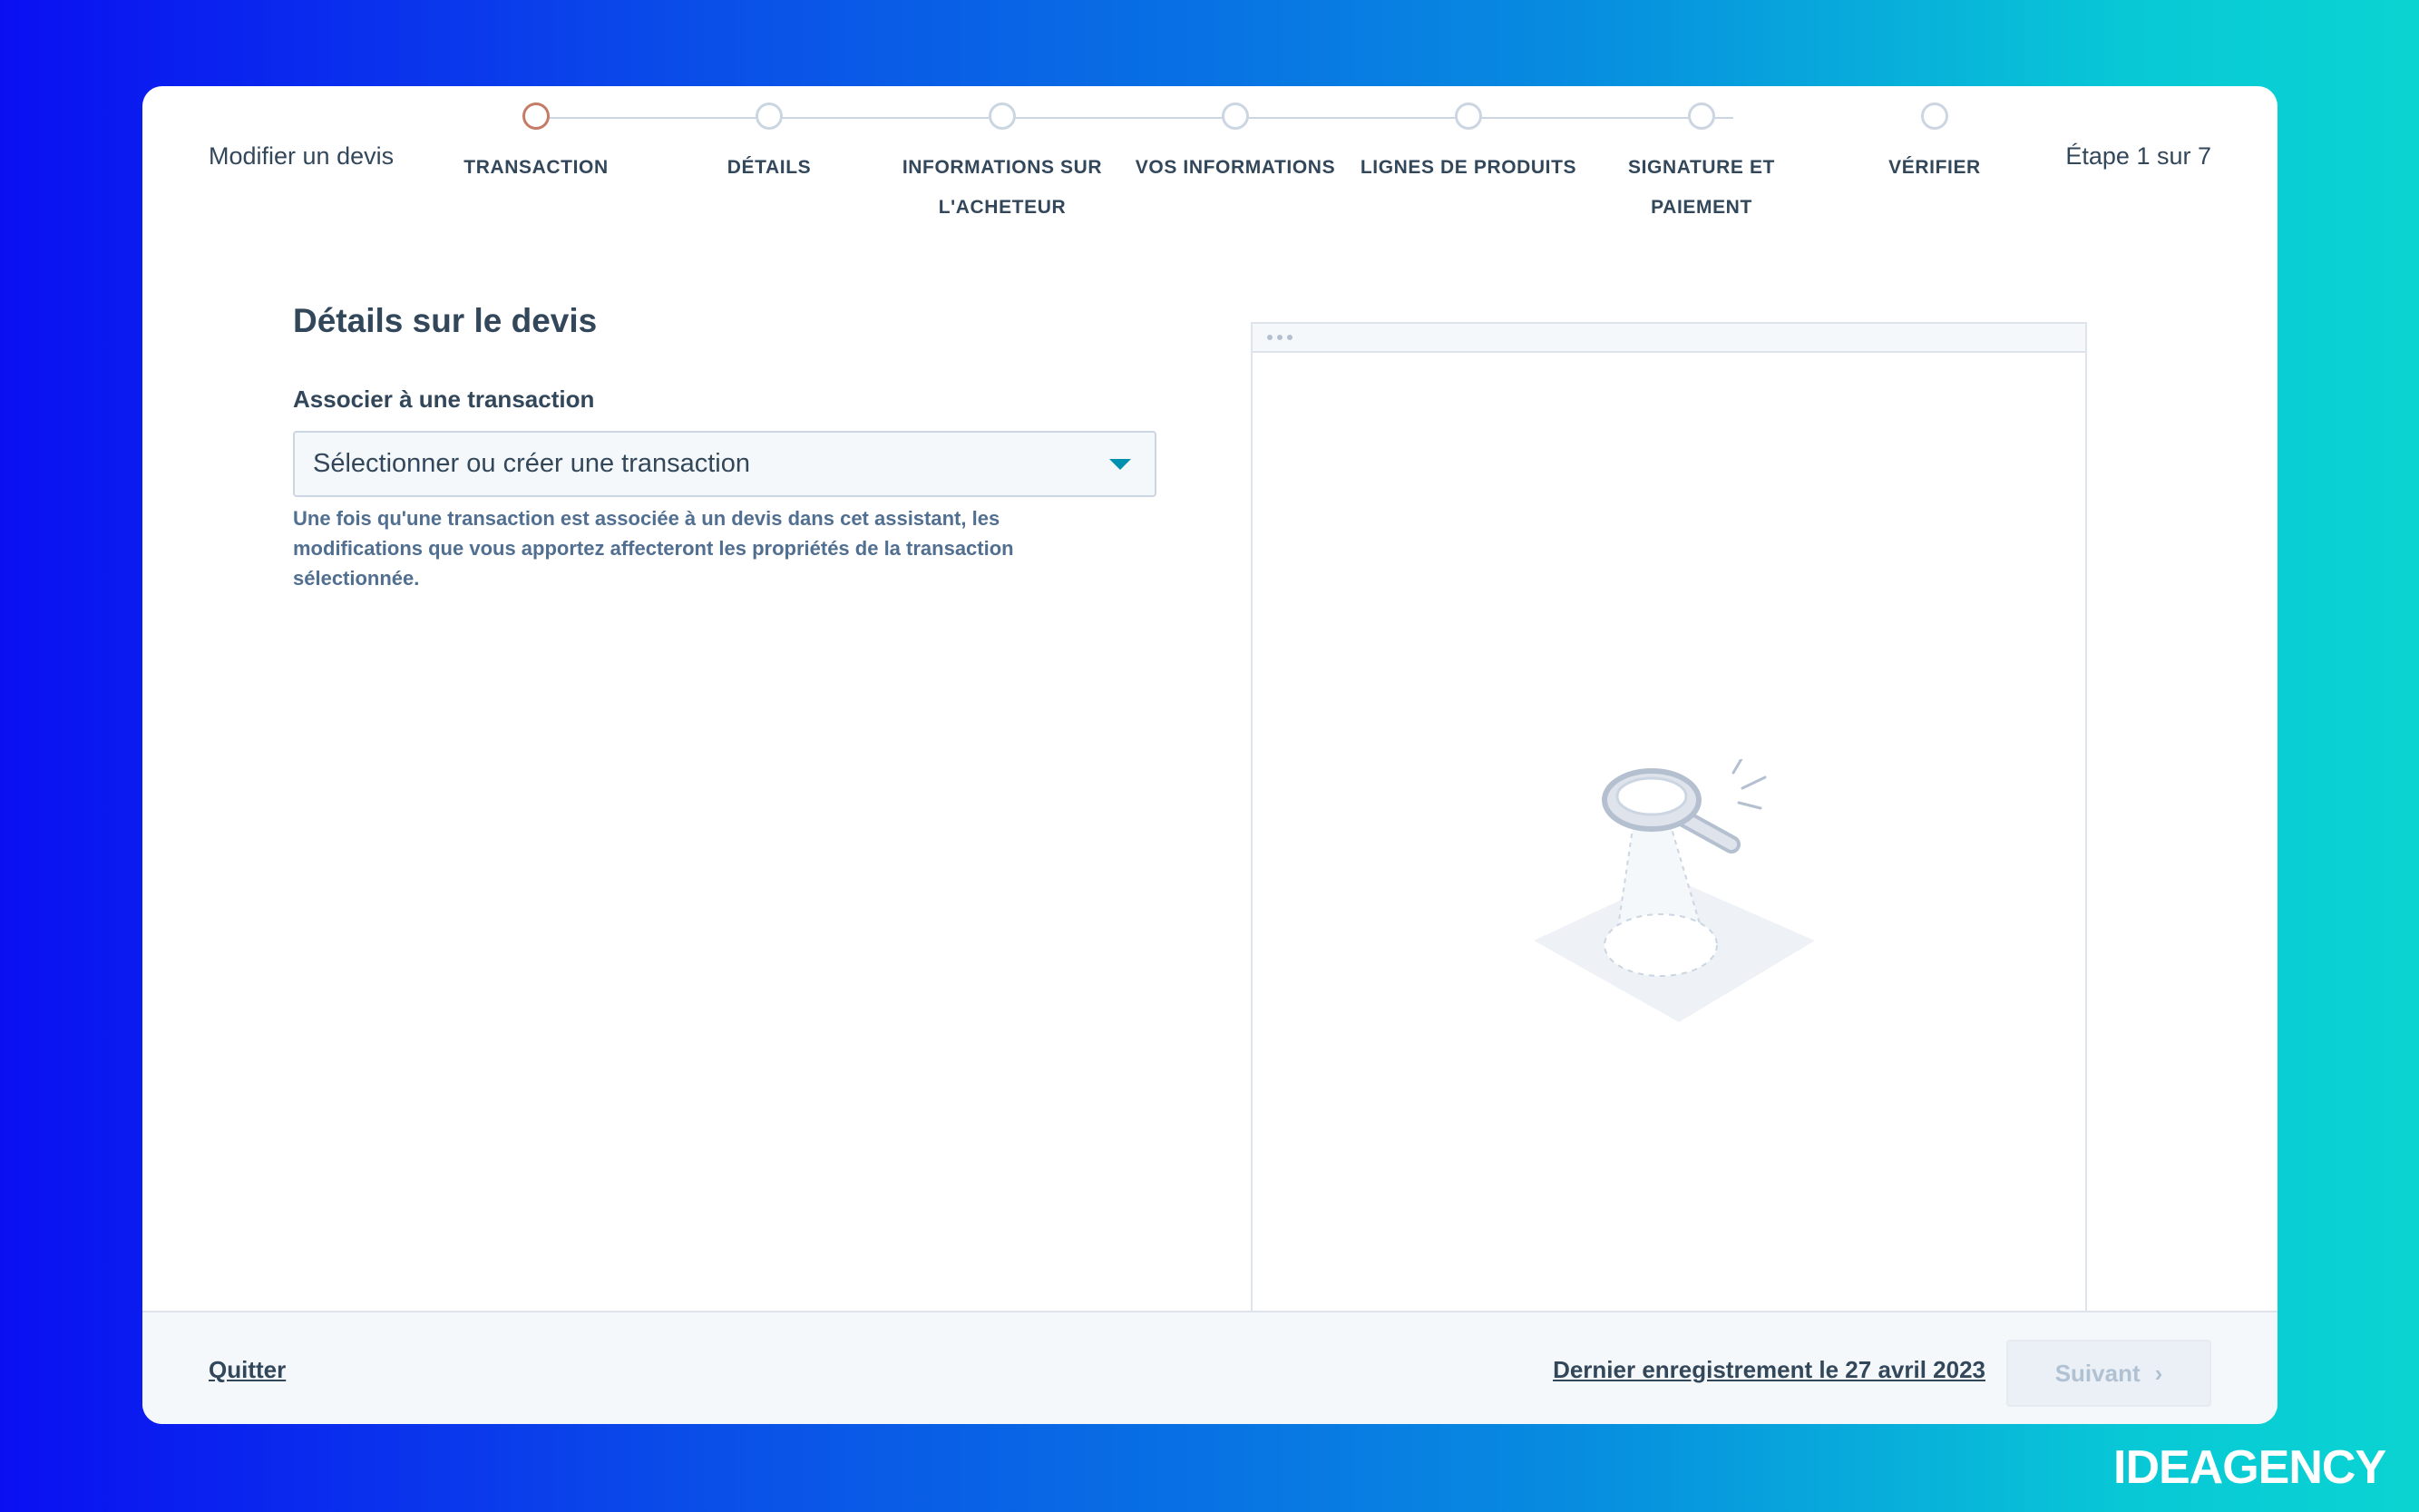 This screenshot has width=2419, height=1512. What do you see at coordinates (247, 1370) in the screenshot?
I see `quit-link: Quitter` at bounding box center [247, 1370].